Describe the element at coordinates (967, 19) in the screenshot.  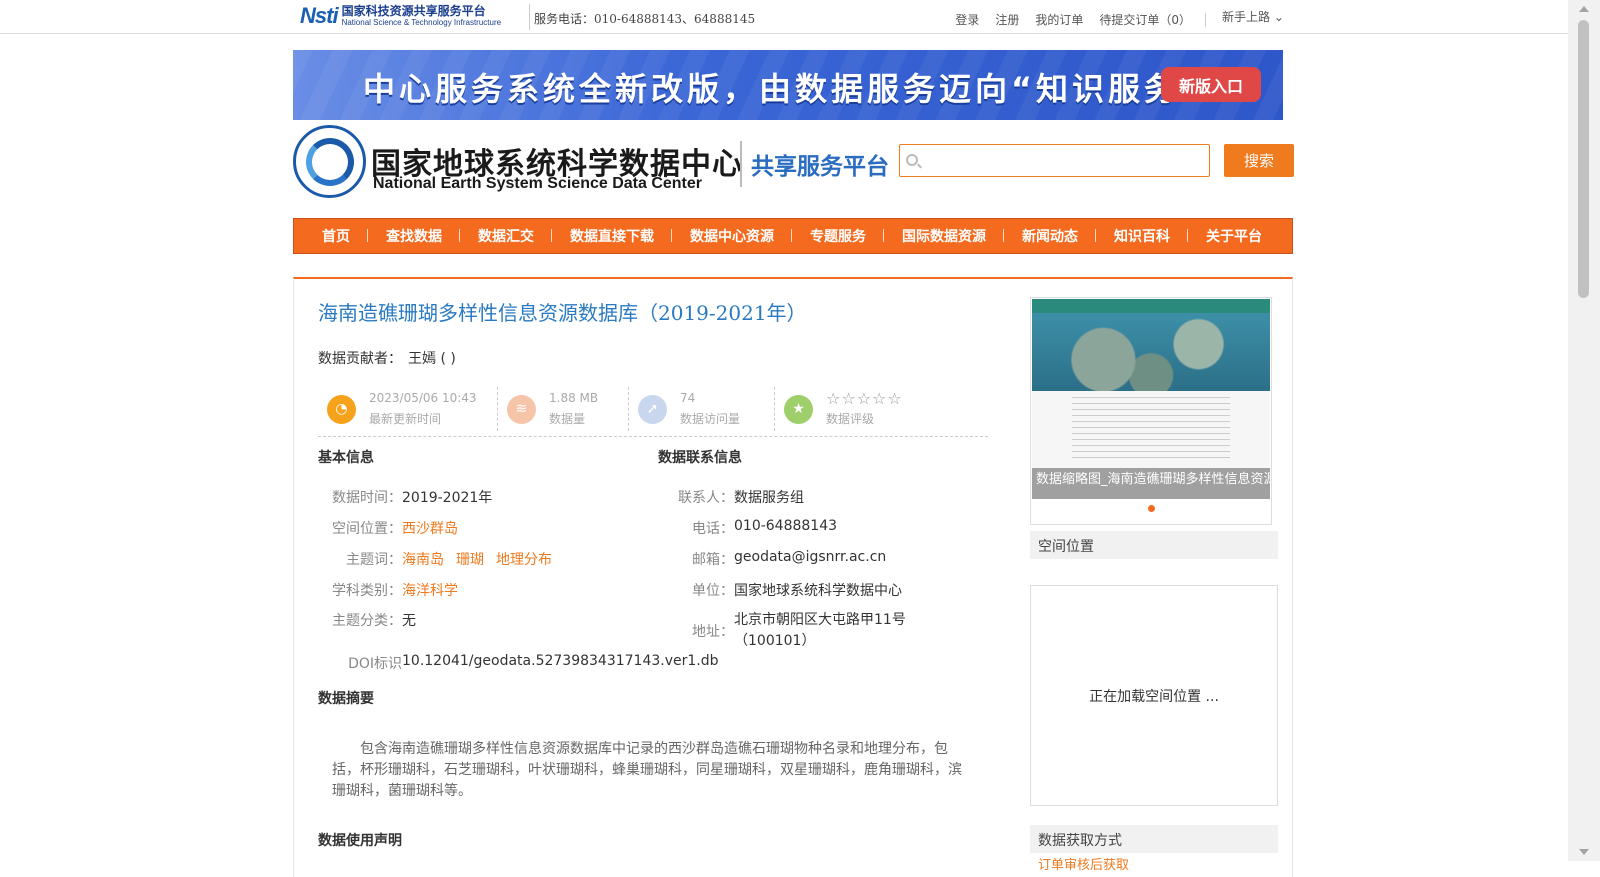
I see `login-link: 登录` at that location.